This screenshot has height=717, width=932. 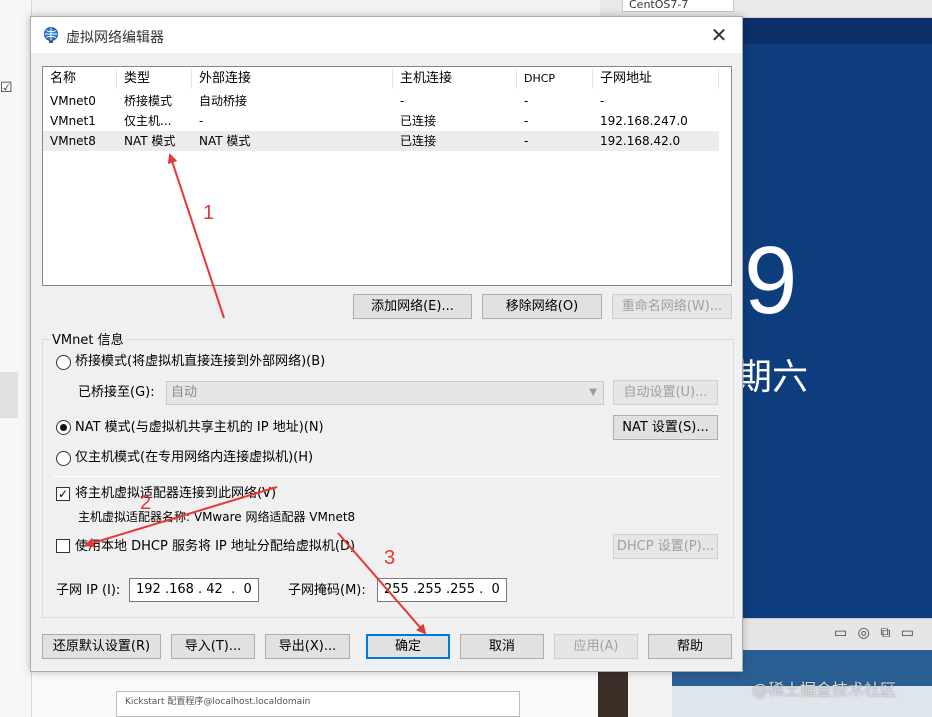 What do you see at coordinates (824, 689) in the screenshot?
I see `watermark: @稀土掘金技术社区` at bounding box center [824, 689].